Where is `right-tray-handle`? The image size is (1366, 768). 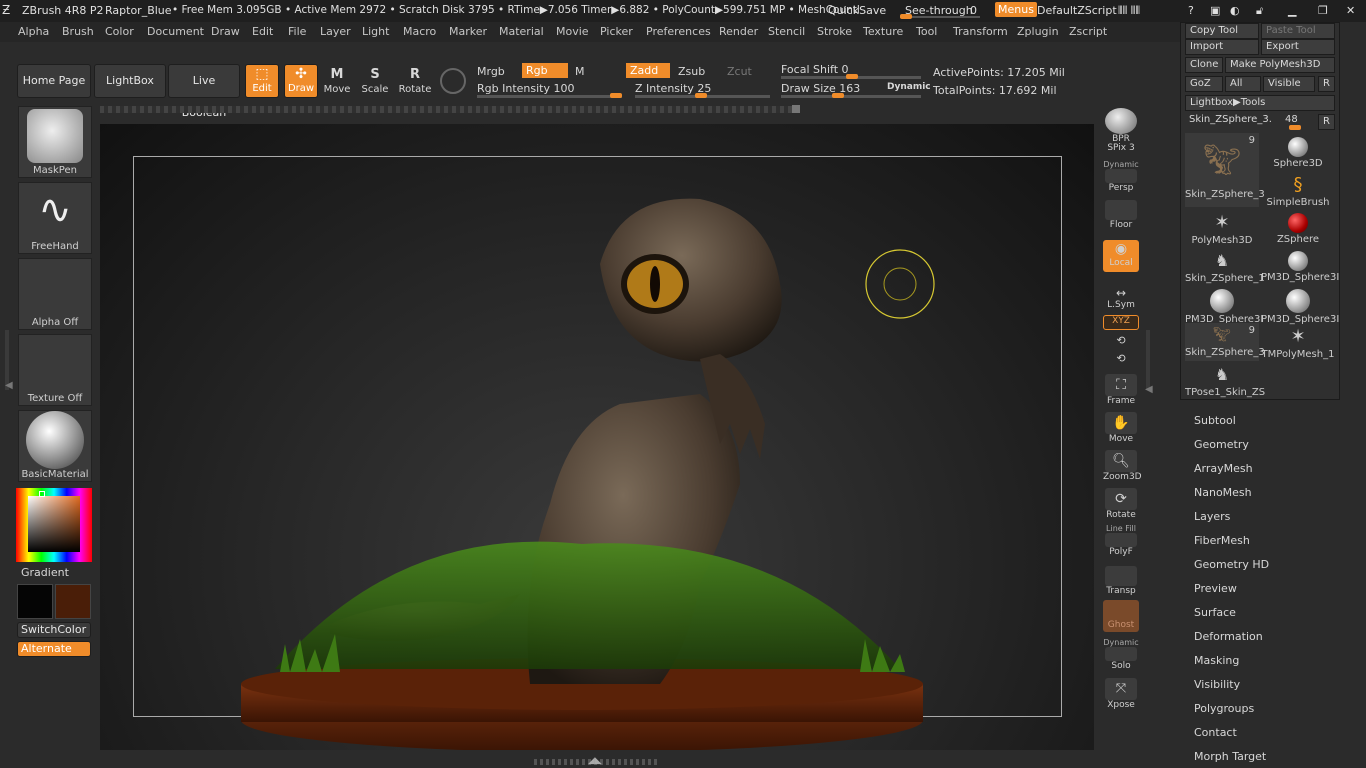 right-tray-handle is located at coordinates (1148, 360).